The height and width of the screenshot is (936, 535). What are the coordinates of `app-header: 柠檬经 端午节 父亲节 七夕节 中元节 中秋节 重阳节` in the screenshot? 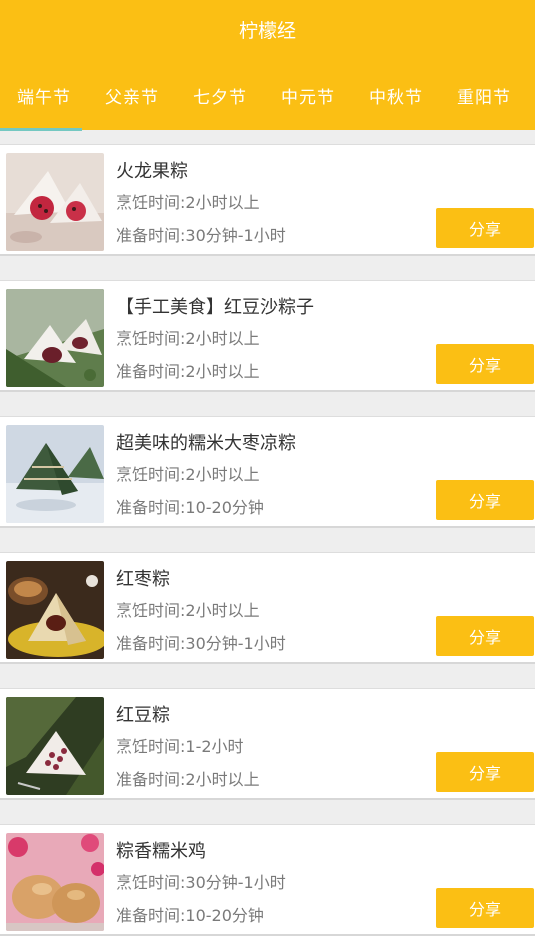 It's located at (267, 65).